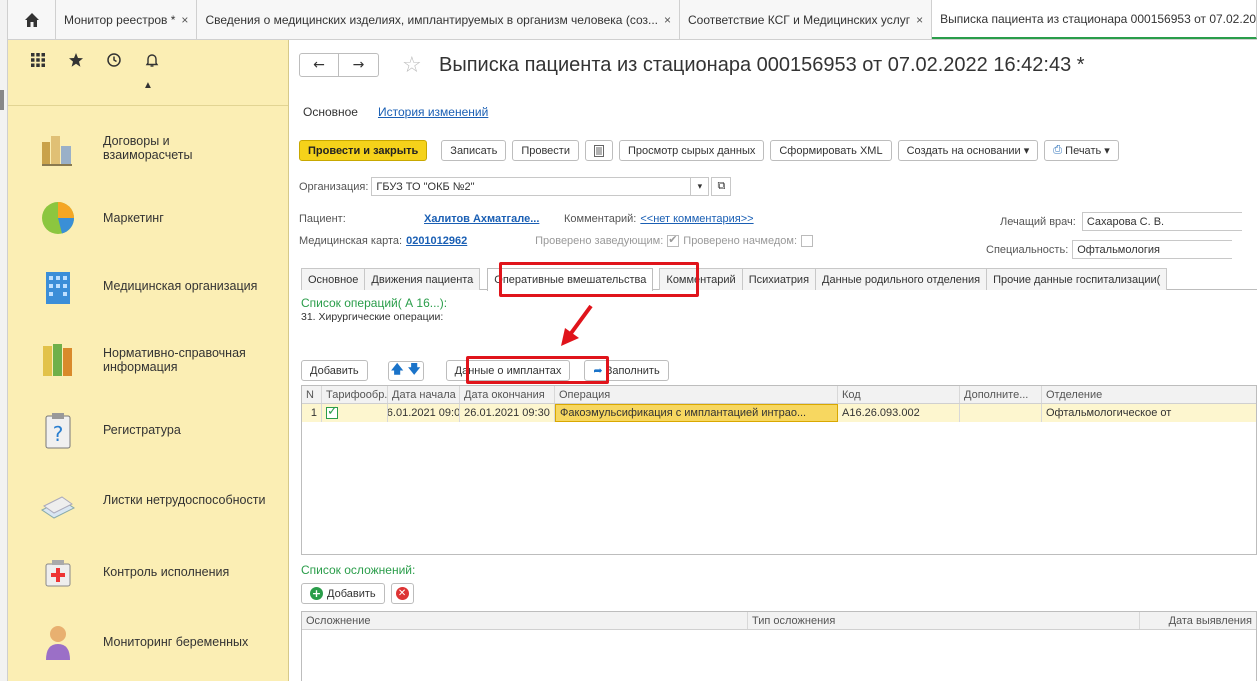 The width and height of the screenshot is (1257, 681). I want to click on tab-ksg-match: Соответствие КСГ и Медицинских услуг ×, so click(806, 19).